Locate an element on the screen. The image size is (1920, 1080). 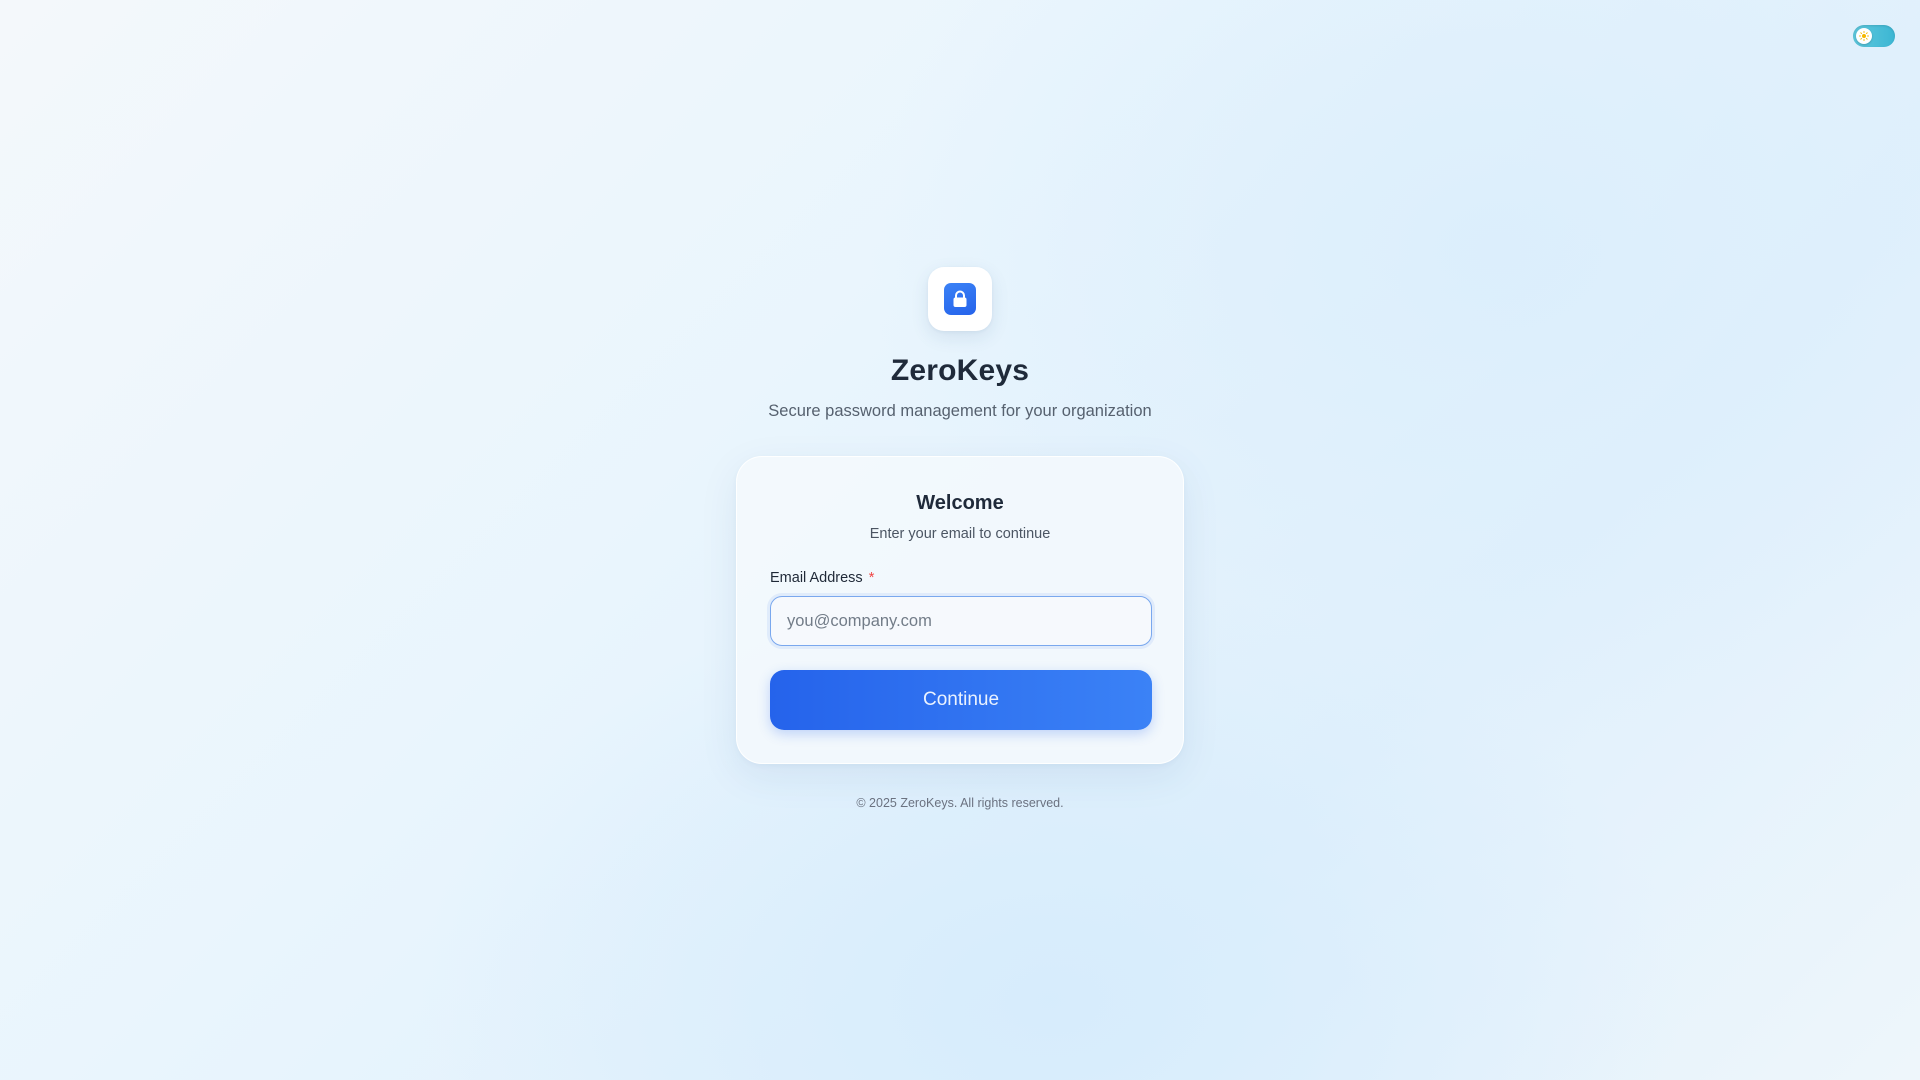
app-logo is located at coordinates (960, 299).